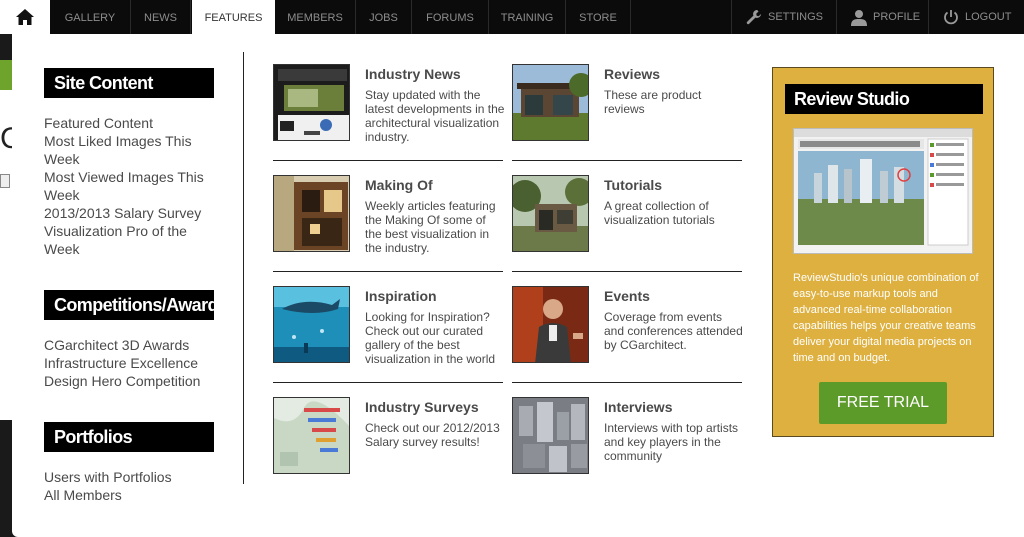 The image size is (1024, 537). I want to click on portfolios-heading: Portfolios, so click(129, 437).